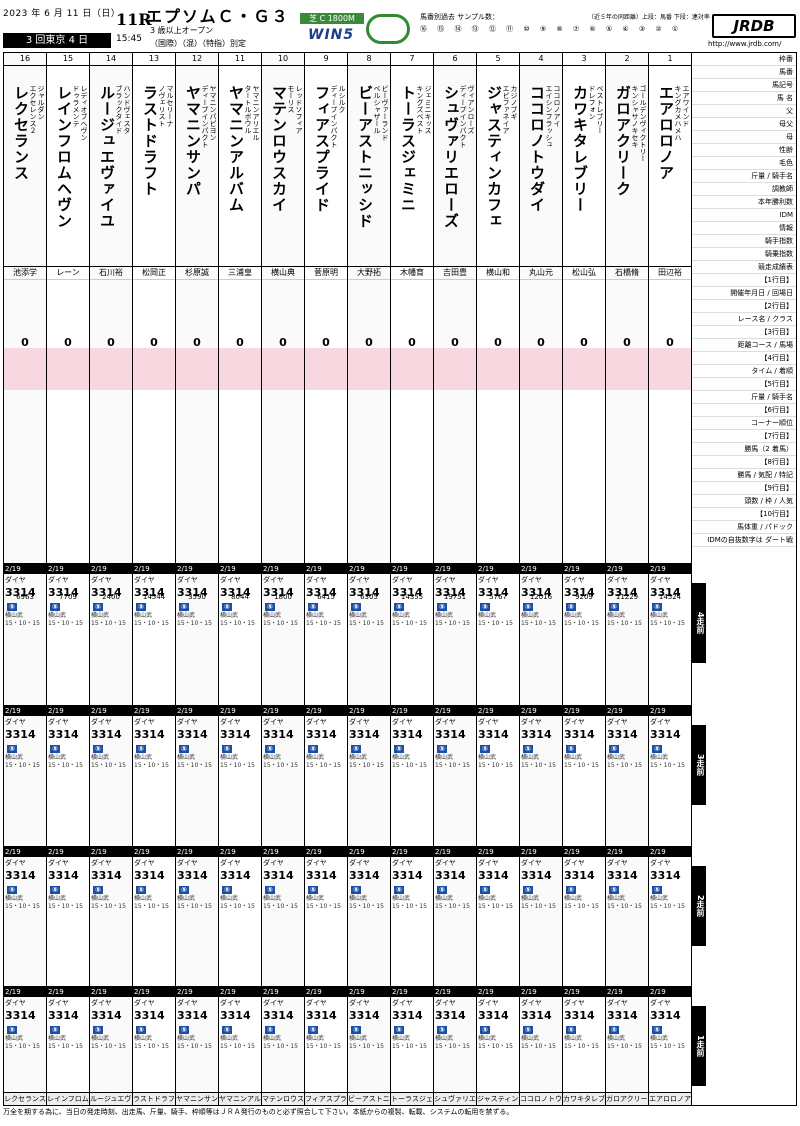 The height and width of the screenshot is (1126, 800). I want to click on horse-number: 14, so click(111, 59).